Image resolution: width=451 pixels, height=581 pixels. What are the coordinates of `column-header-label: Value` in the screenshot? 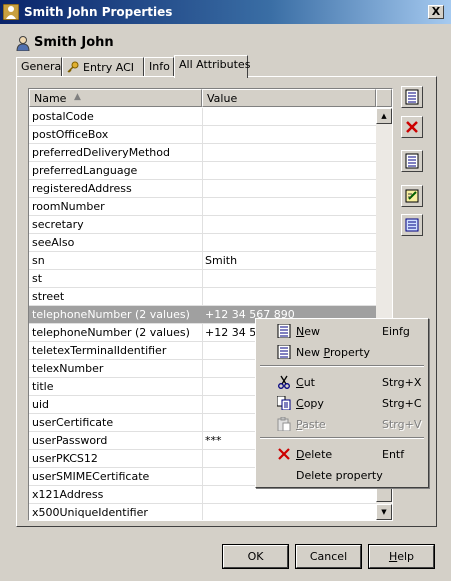 It's located at (222, 98).